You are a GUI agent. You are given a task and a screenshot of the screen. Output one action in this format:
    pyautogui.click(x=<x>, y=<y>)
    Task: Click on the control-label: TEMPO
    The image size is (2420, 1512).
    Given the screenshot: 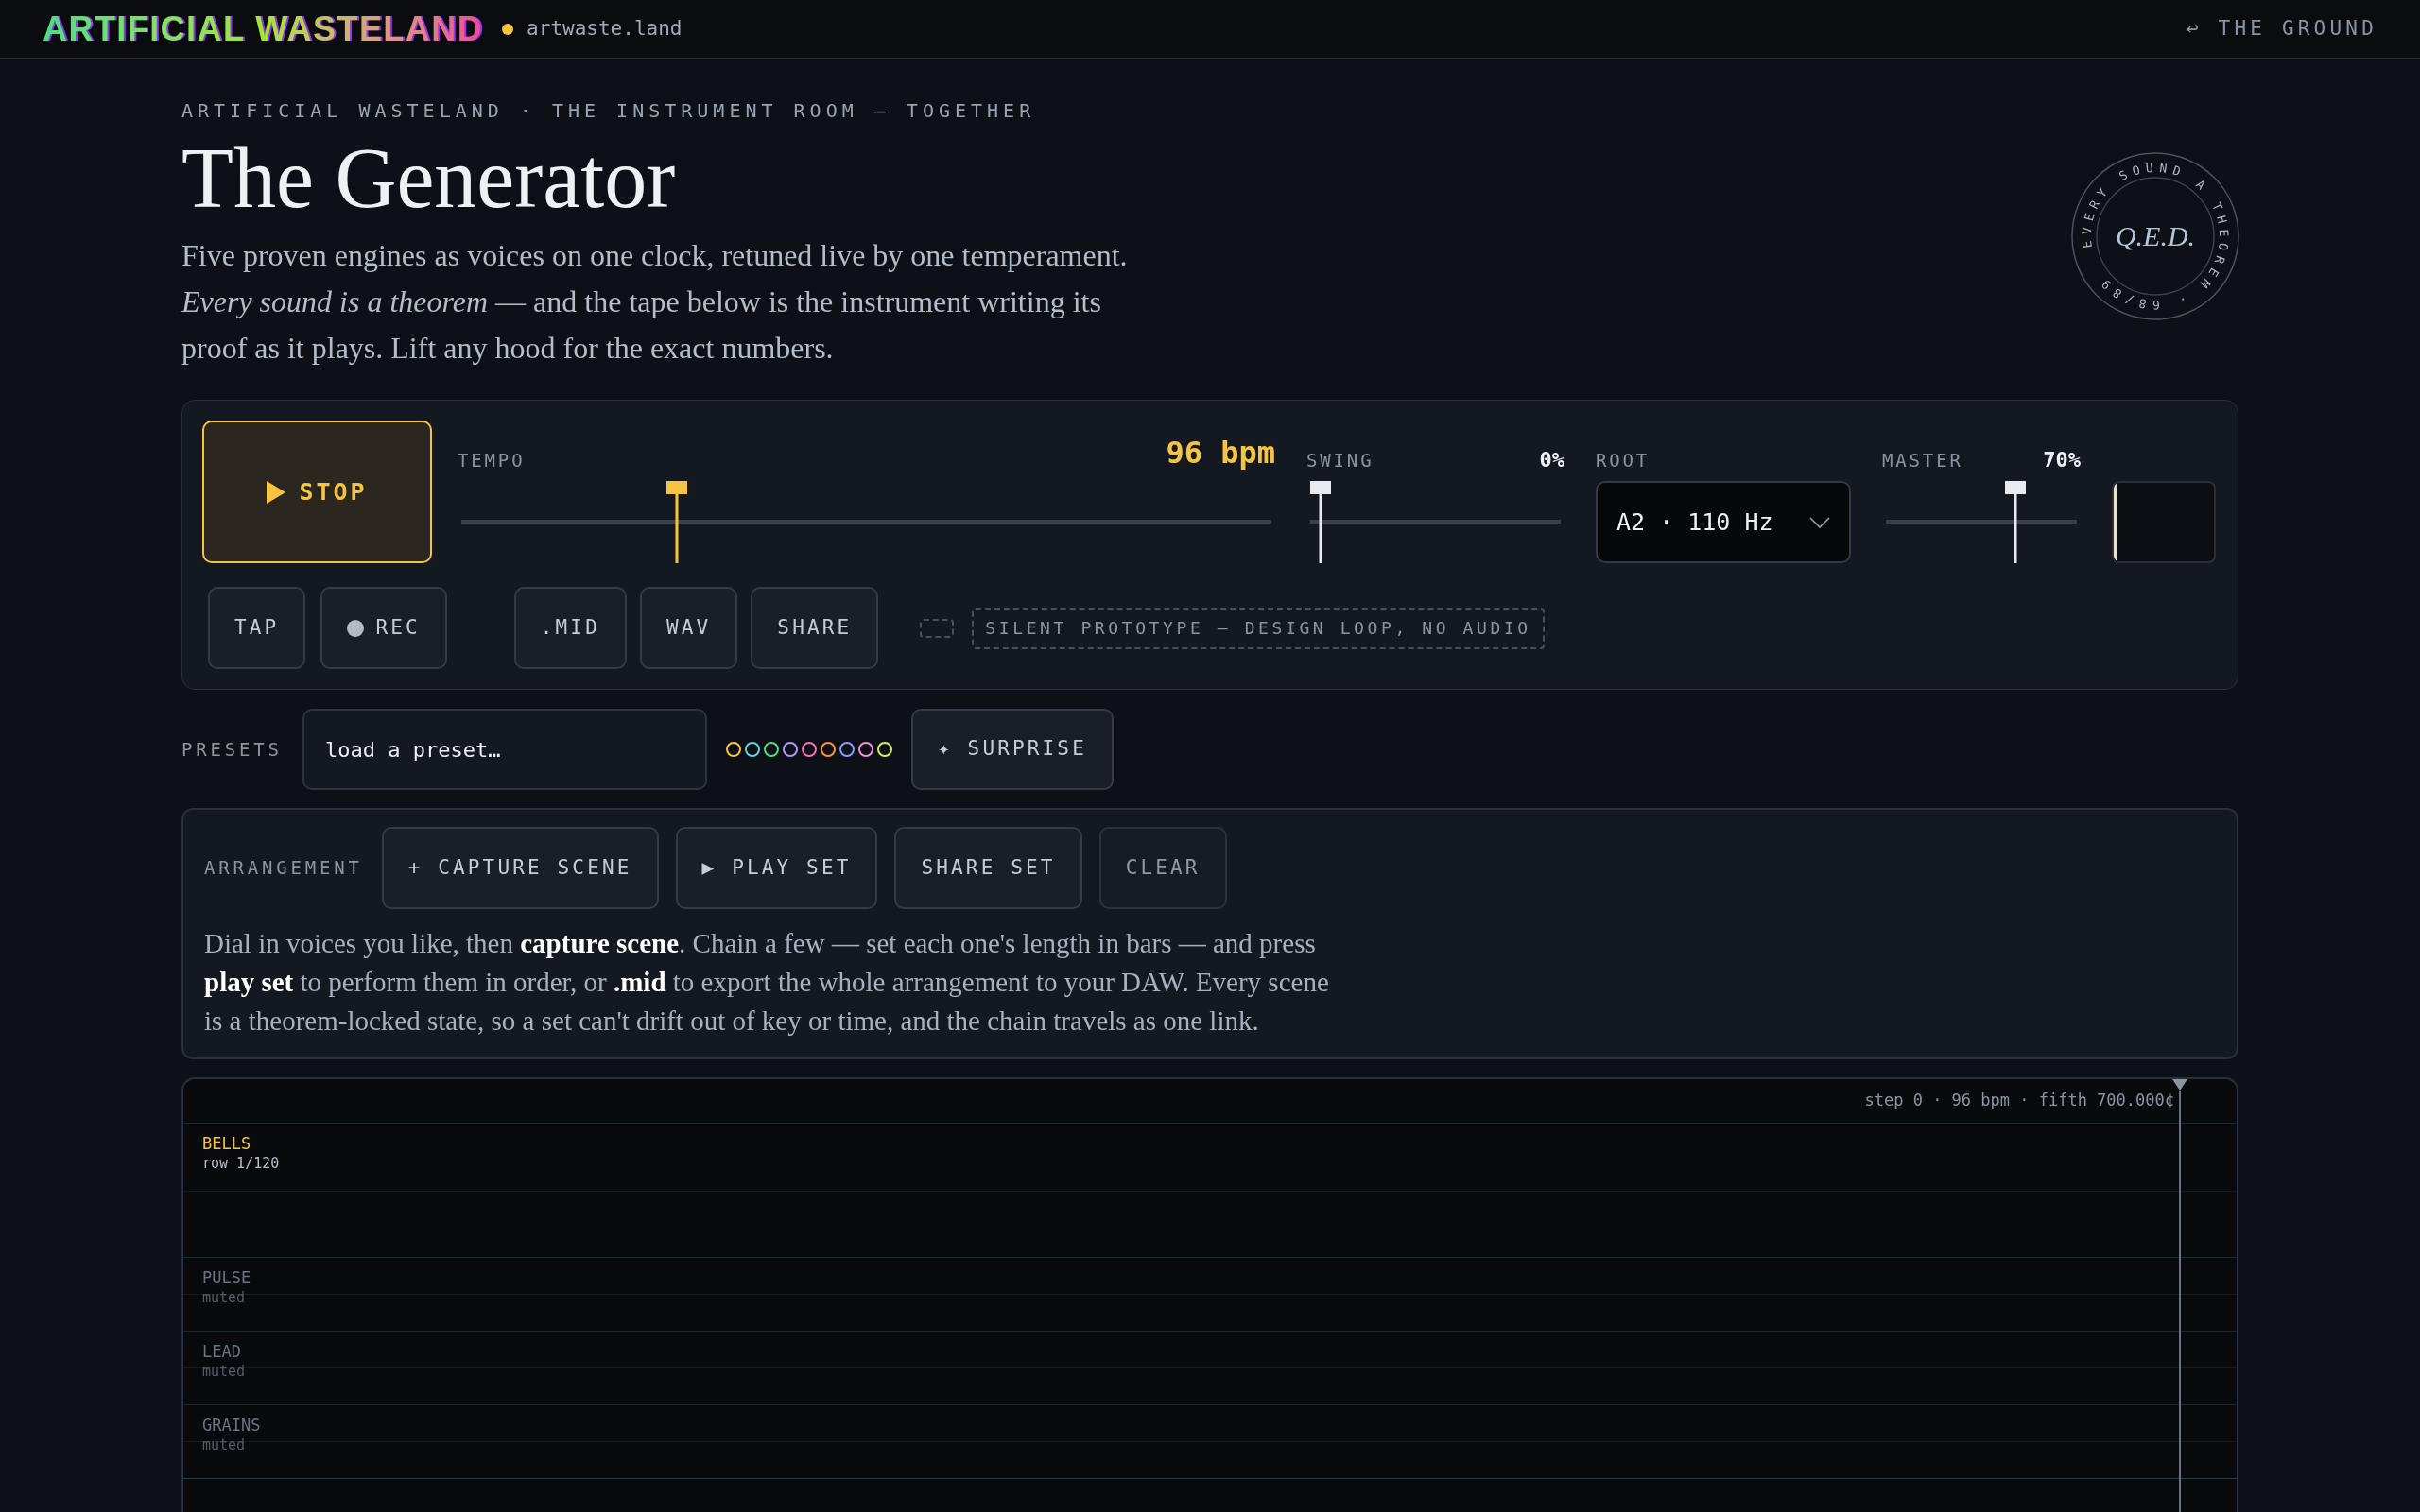 What is the action you would take?
    pyautogui.click(x=492, y=460)
    